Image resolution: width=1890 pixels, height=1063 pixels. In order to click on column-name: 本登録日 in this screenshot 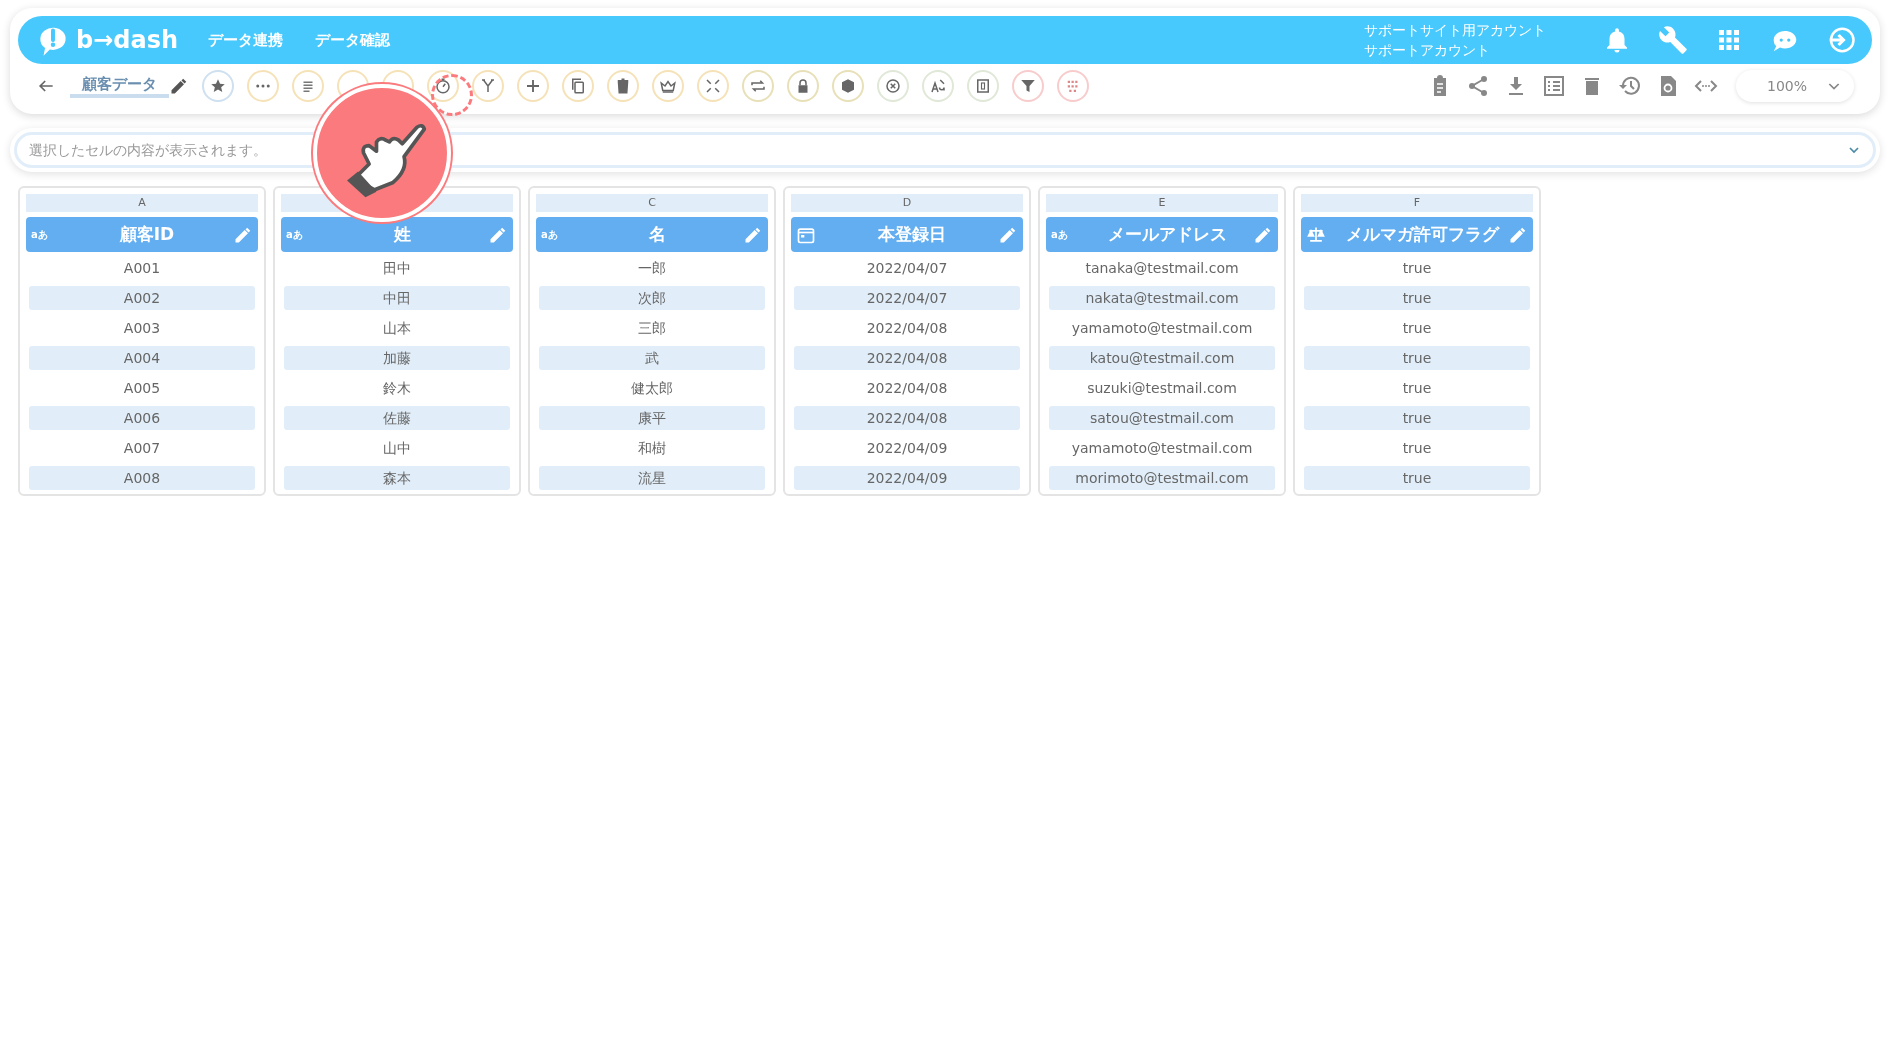, I will do `click(912, 234)`.